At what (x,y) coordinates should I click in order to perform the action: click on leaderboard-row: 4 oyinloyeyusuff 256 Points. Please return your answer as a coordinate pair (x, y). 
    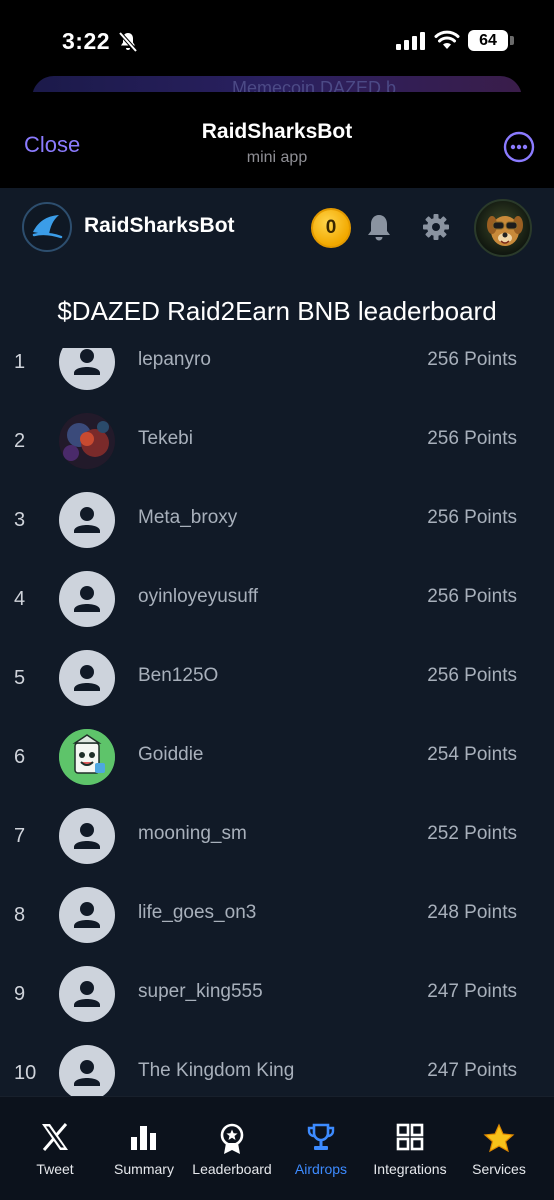
    Looking at the image, I should click on (277, 600).